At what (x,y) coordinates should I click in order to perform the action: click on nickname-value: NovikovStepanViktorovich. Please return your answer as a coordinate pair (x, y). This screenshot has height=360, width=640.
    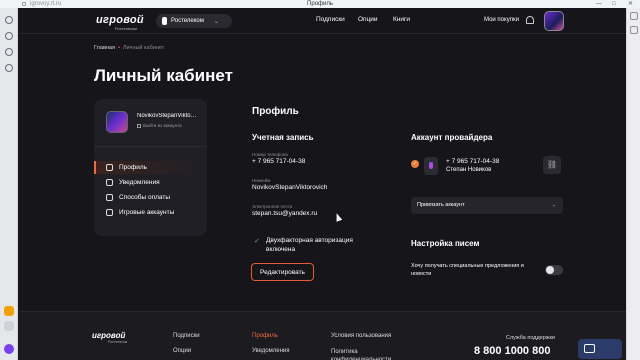
    Looking at the image, I should click on (290, 187).